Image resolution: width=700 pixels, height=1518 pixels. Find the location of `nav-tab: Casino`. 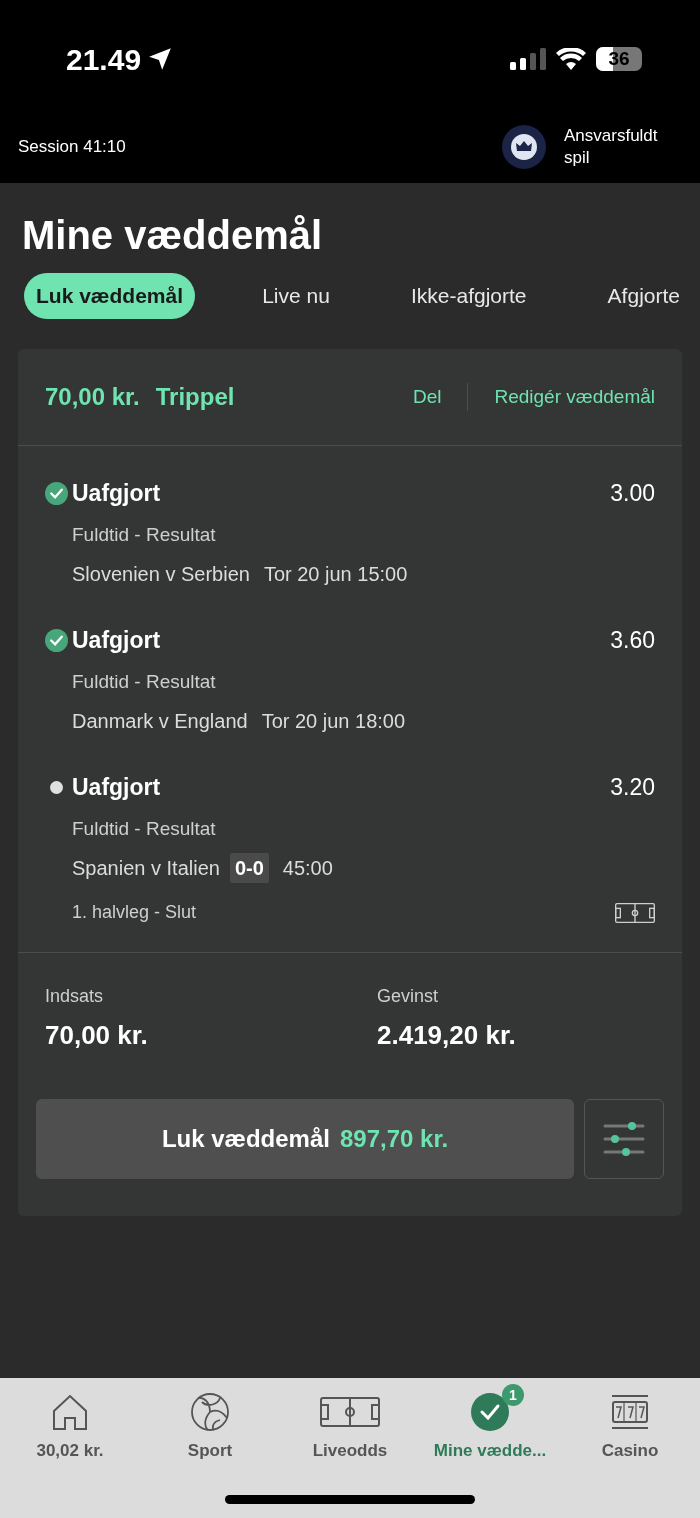

nav-tab: Casino is located at coordinates (630, 1424).